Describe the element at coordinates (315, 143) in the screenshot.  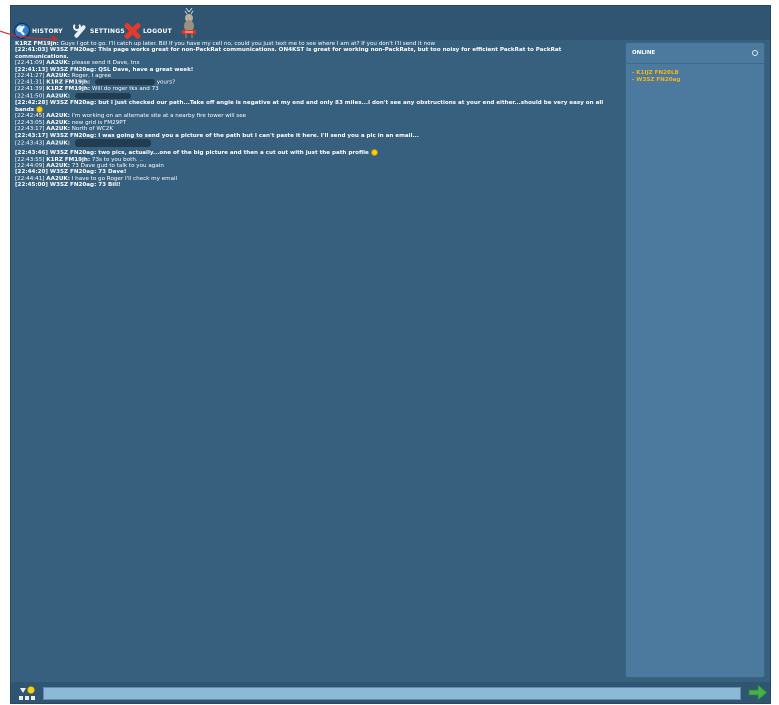
I see `chat-message: [22:43:43] AA2UK:` at that location.